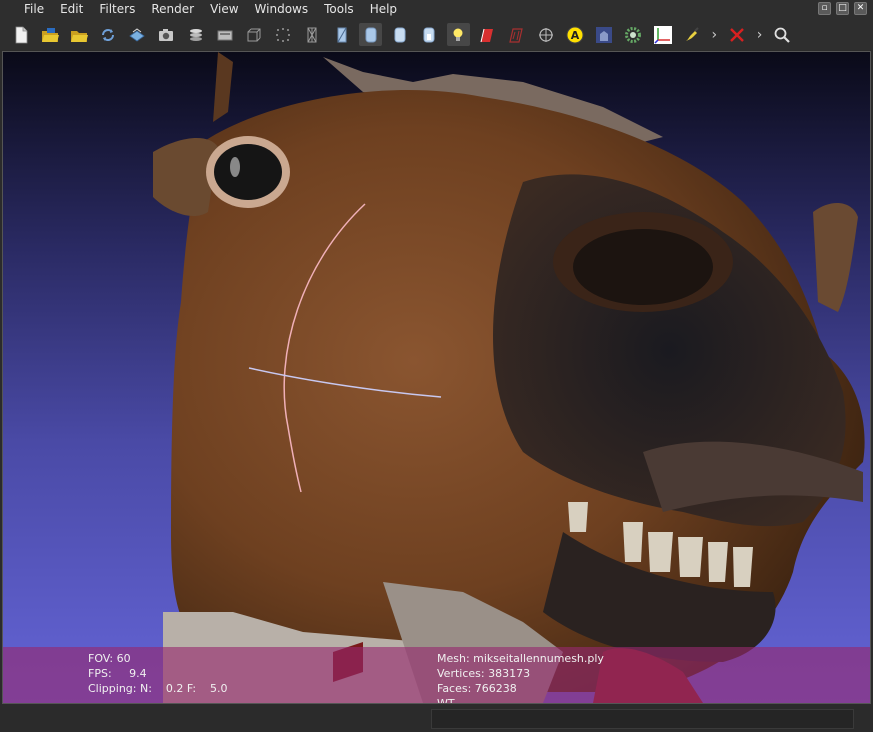 This screenshot has height=732, width=873. Describe the element at coordinates (446, 700) in the screenshot. I see `extra-info: WT` at that location.